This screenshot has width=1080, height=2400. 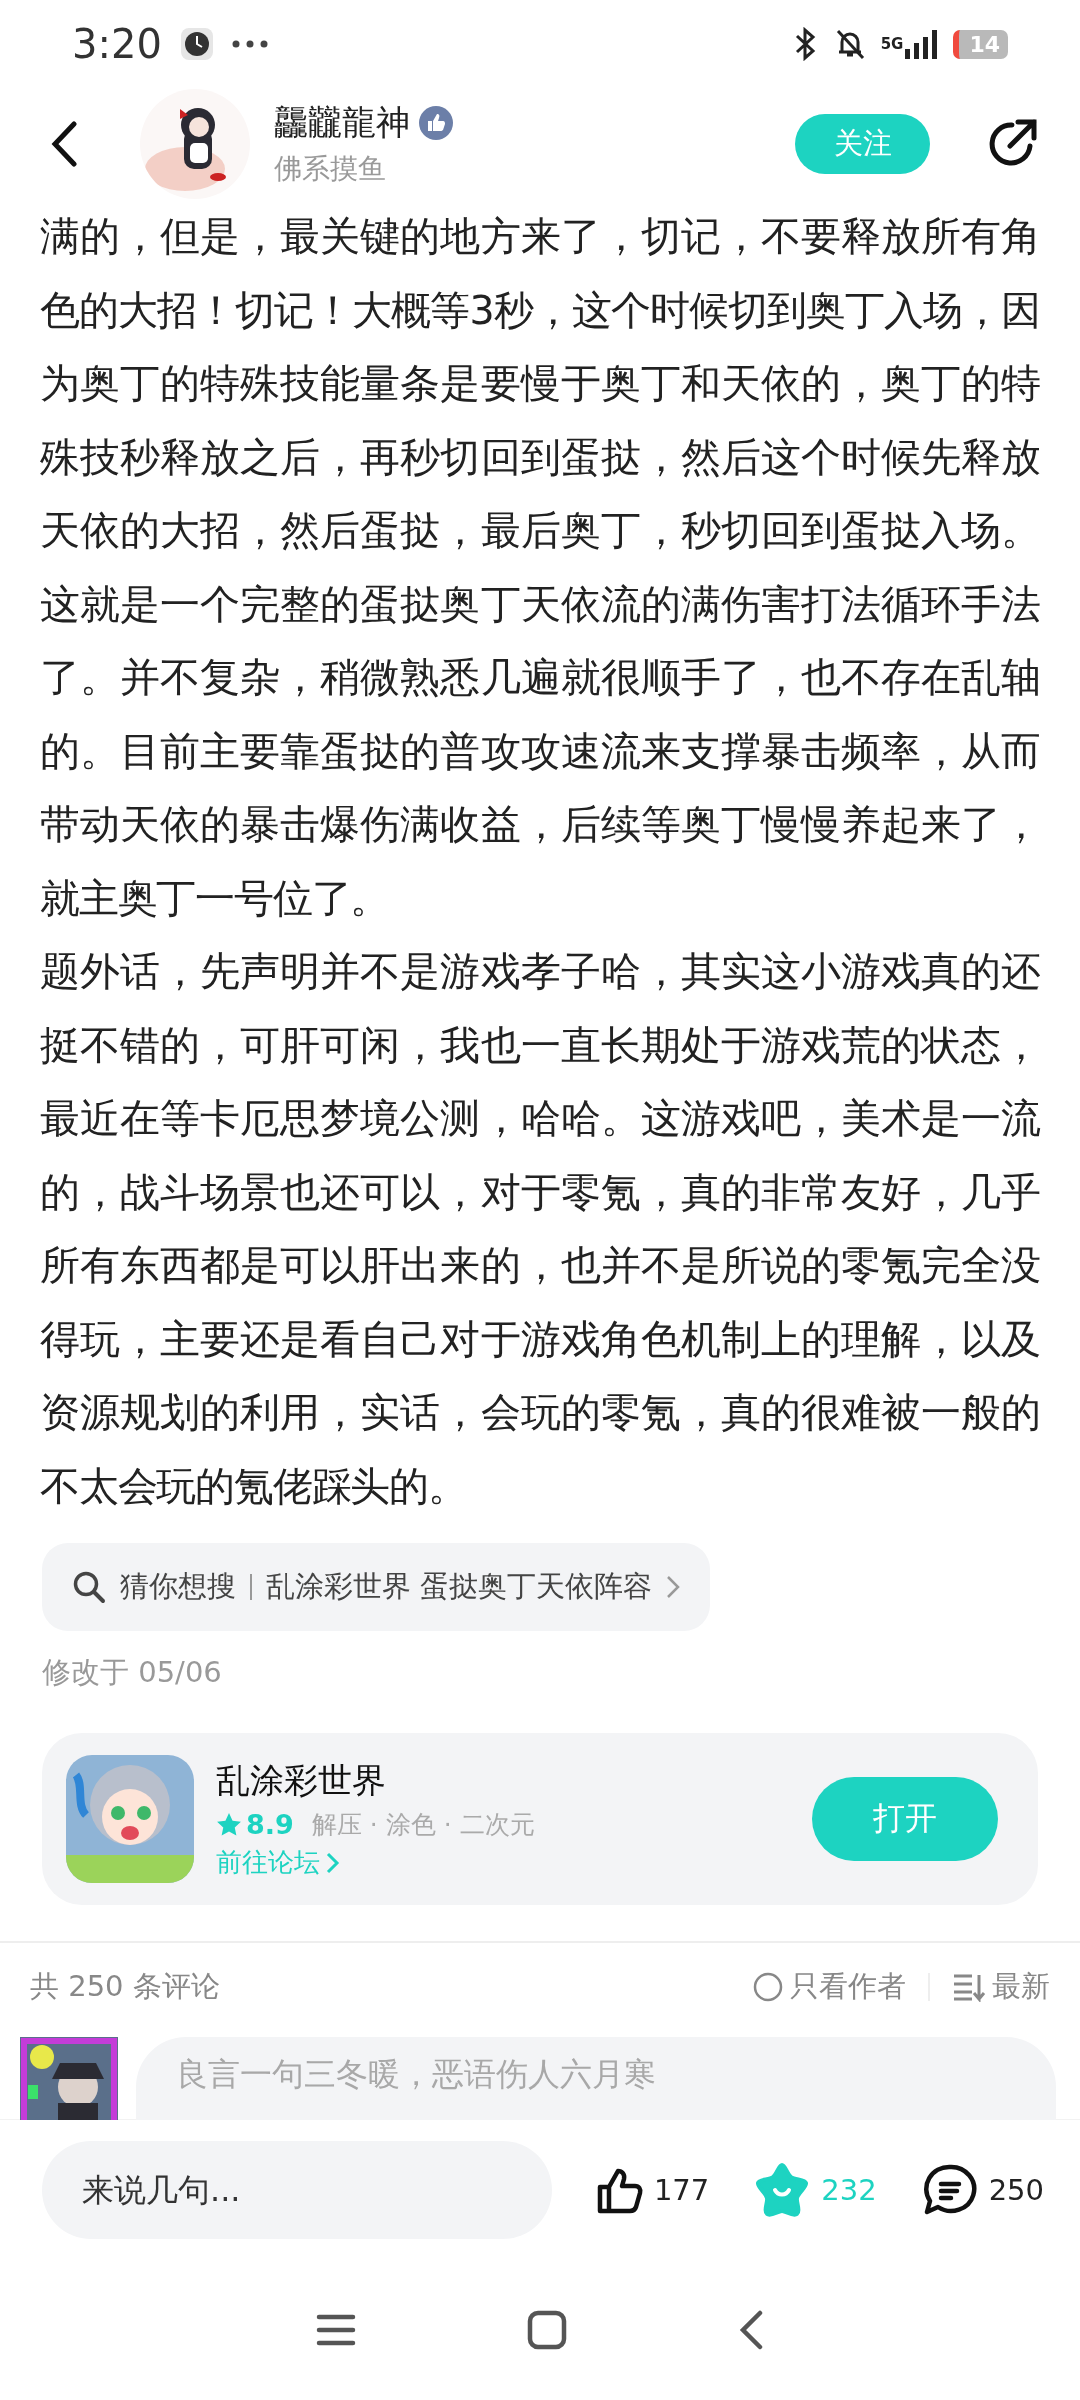 What do you see at coordinates (178, 1586) in the screenshot?
I see `suggestion-prefix: 猜你想搜` at bounding box center [178, 1586].